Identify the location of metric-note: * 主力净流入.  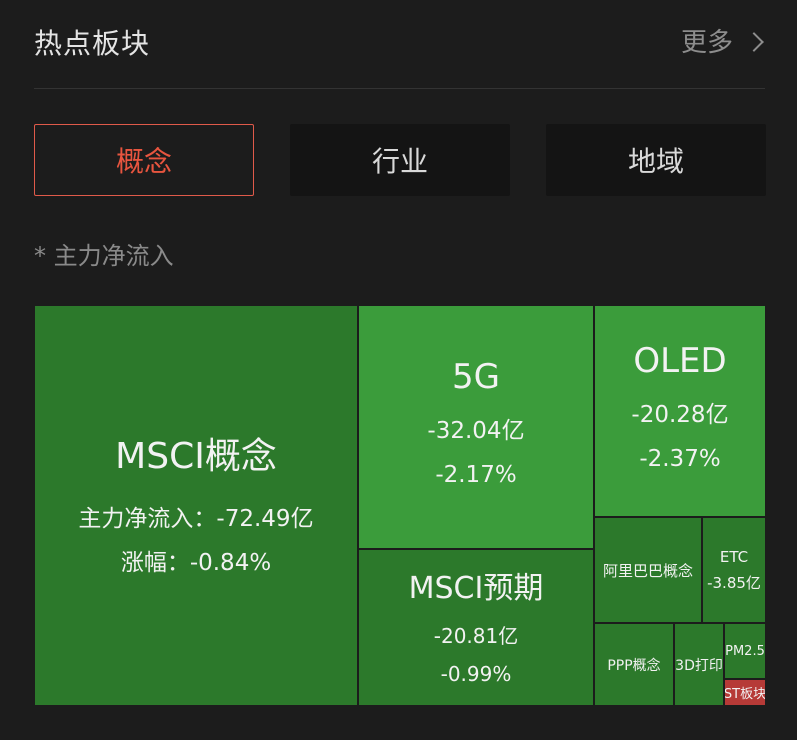
(104, 256).